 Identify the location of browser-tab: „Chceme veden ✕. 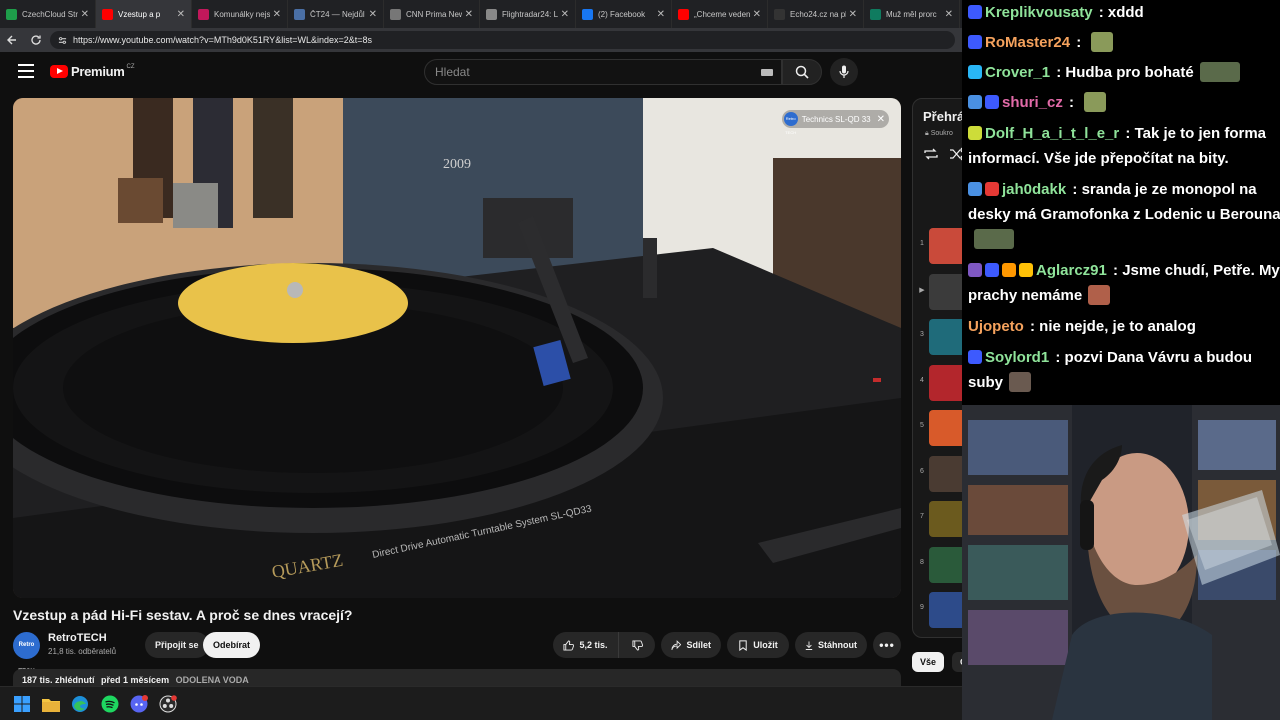
(720, 14).